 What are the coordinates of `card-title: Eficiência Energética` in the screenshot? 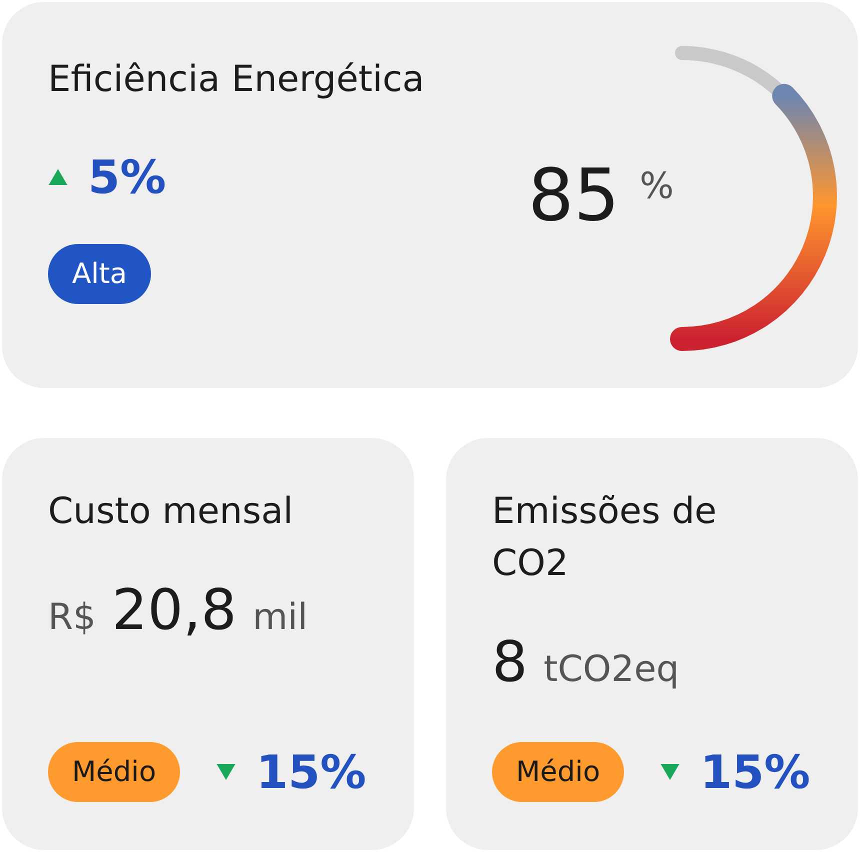 It's located at (236, 80).